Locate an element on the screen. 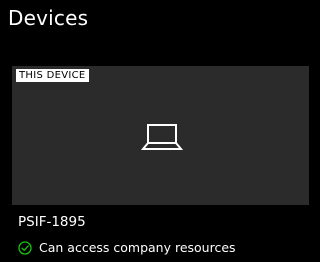  this-device-badge: THIS DEVICE is located at coordinates (52, 75).